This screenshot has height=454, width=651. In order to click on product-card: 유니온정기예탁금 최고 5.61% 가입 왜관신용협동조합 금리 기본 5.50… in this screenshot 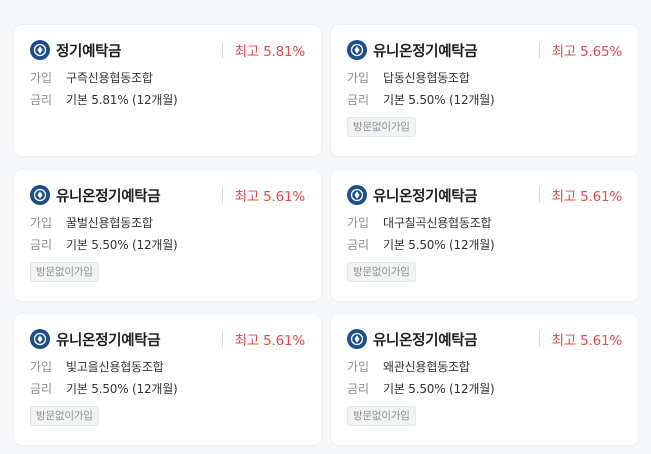, I will do `click(484, 379)`.